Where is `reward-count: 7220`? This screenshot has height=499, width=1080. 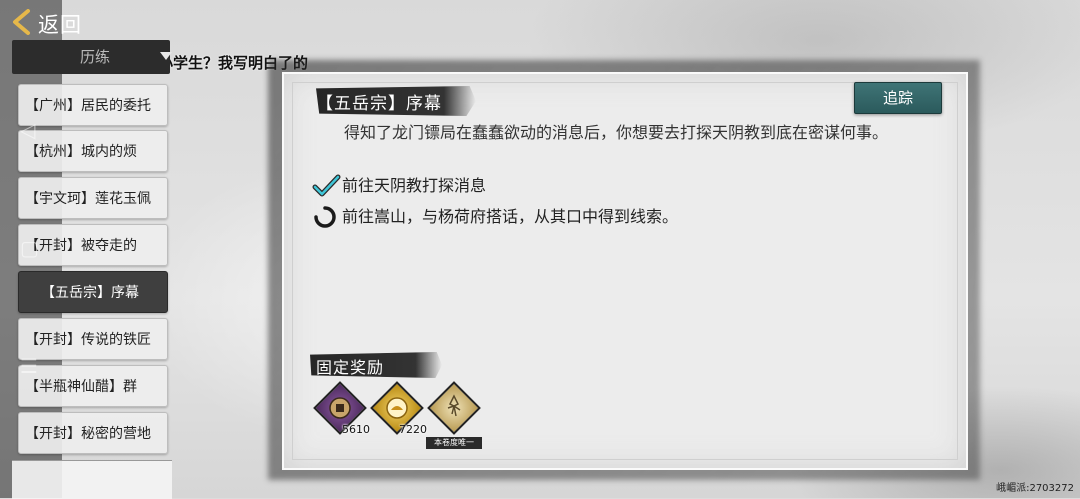
reward-count: 7220 is located at coordinates (413, 429).